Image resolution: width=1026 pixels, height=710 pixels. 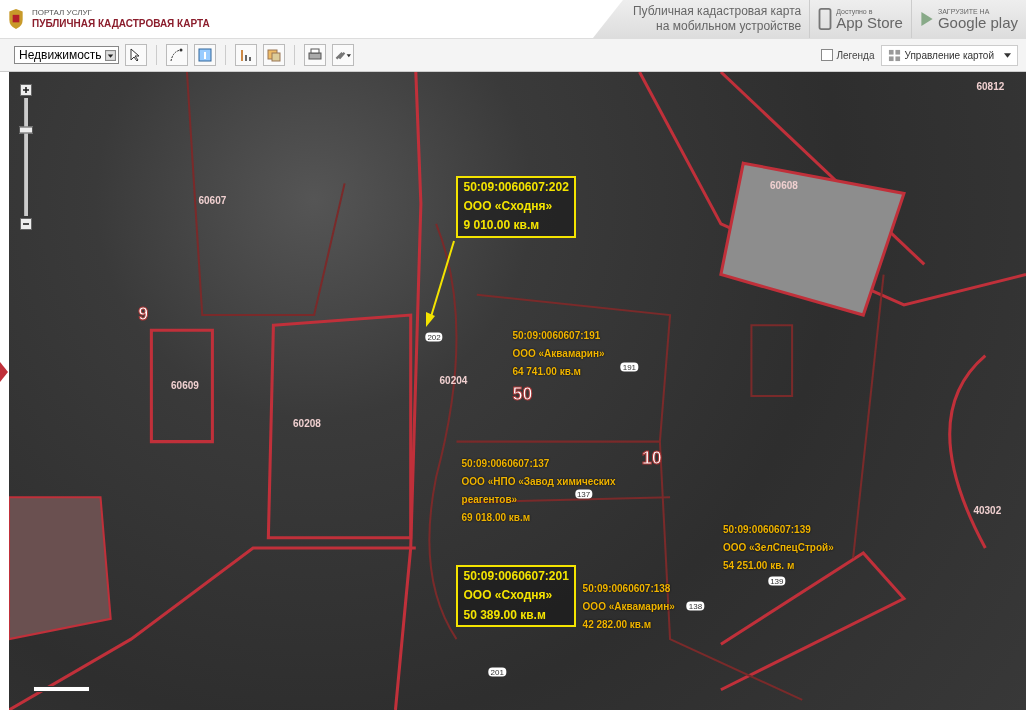 I want to click on area-number: 60607, so click(x=212, y=200).